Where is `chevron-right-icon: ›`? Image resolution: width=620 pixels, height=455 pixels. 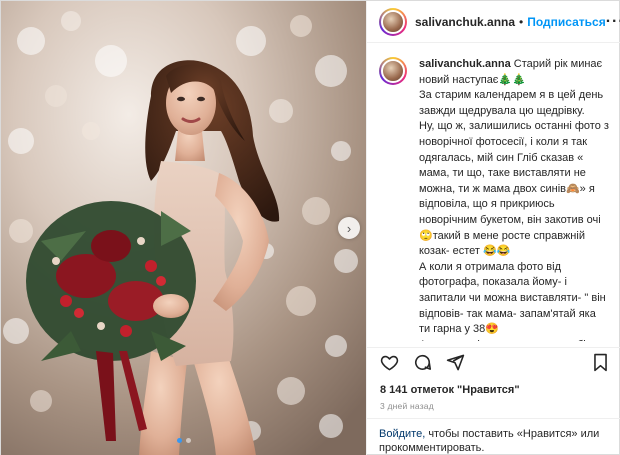 chevron-right-icon: › is located at coordinates (349, 228).